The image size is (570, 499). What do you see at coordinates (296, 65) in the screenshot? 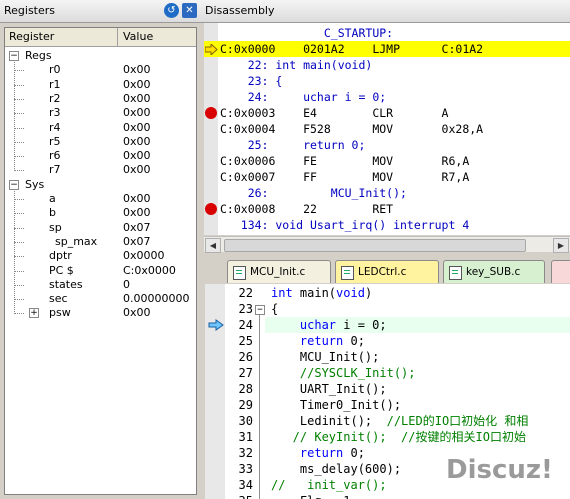
I see `source-line: 22: int main(void)` at bounding box center [296, 65].